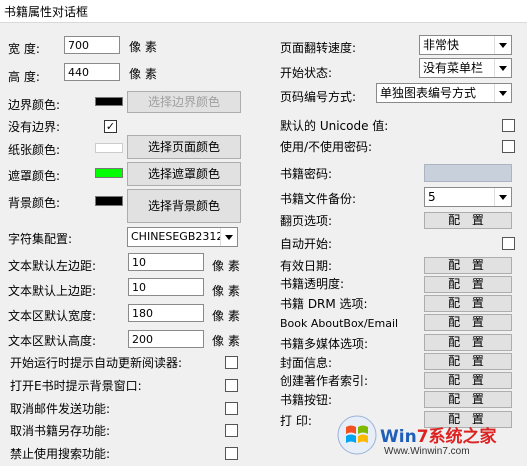 Image resolution: width=527 pixels, height=466 pixels. What do you see at coordinates (166, 339) in the screenshot?
I see `text-height-input: 200` at bounding box center [166, 339].